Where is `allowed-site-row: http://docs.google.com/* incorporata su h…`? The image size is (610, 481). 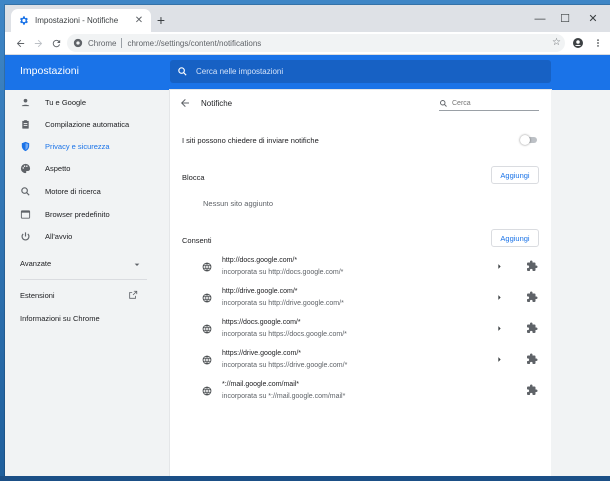 allowed-site-row: http://docs.google.com/* incorporata su h… is located at coordinates (360, 269).